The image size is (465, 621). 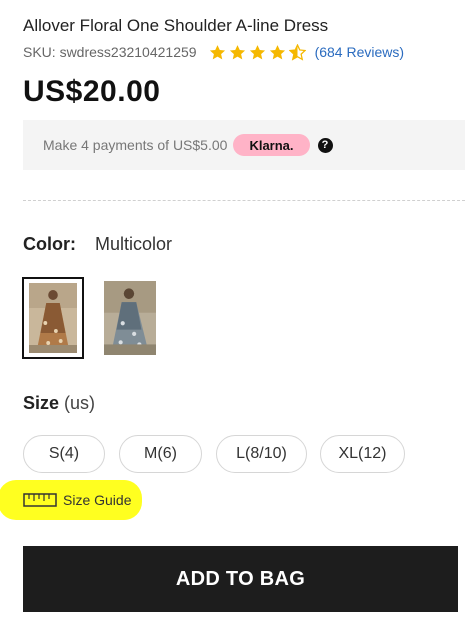 What do you see at coordinates (97, 500) in the screenshot?
I see `size-guide-label: Size Guide` at bounding box center [97, 500].